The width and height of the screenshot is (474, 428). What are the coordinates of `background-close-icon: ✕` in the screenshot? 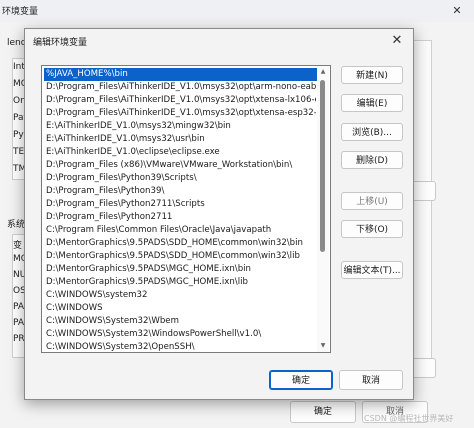 It's located at (457, 11).